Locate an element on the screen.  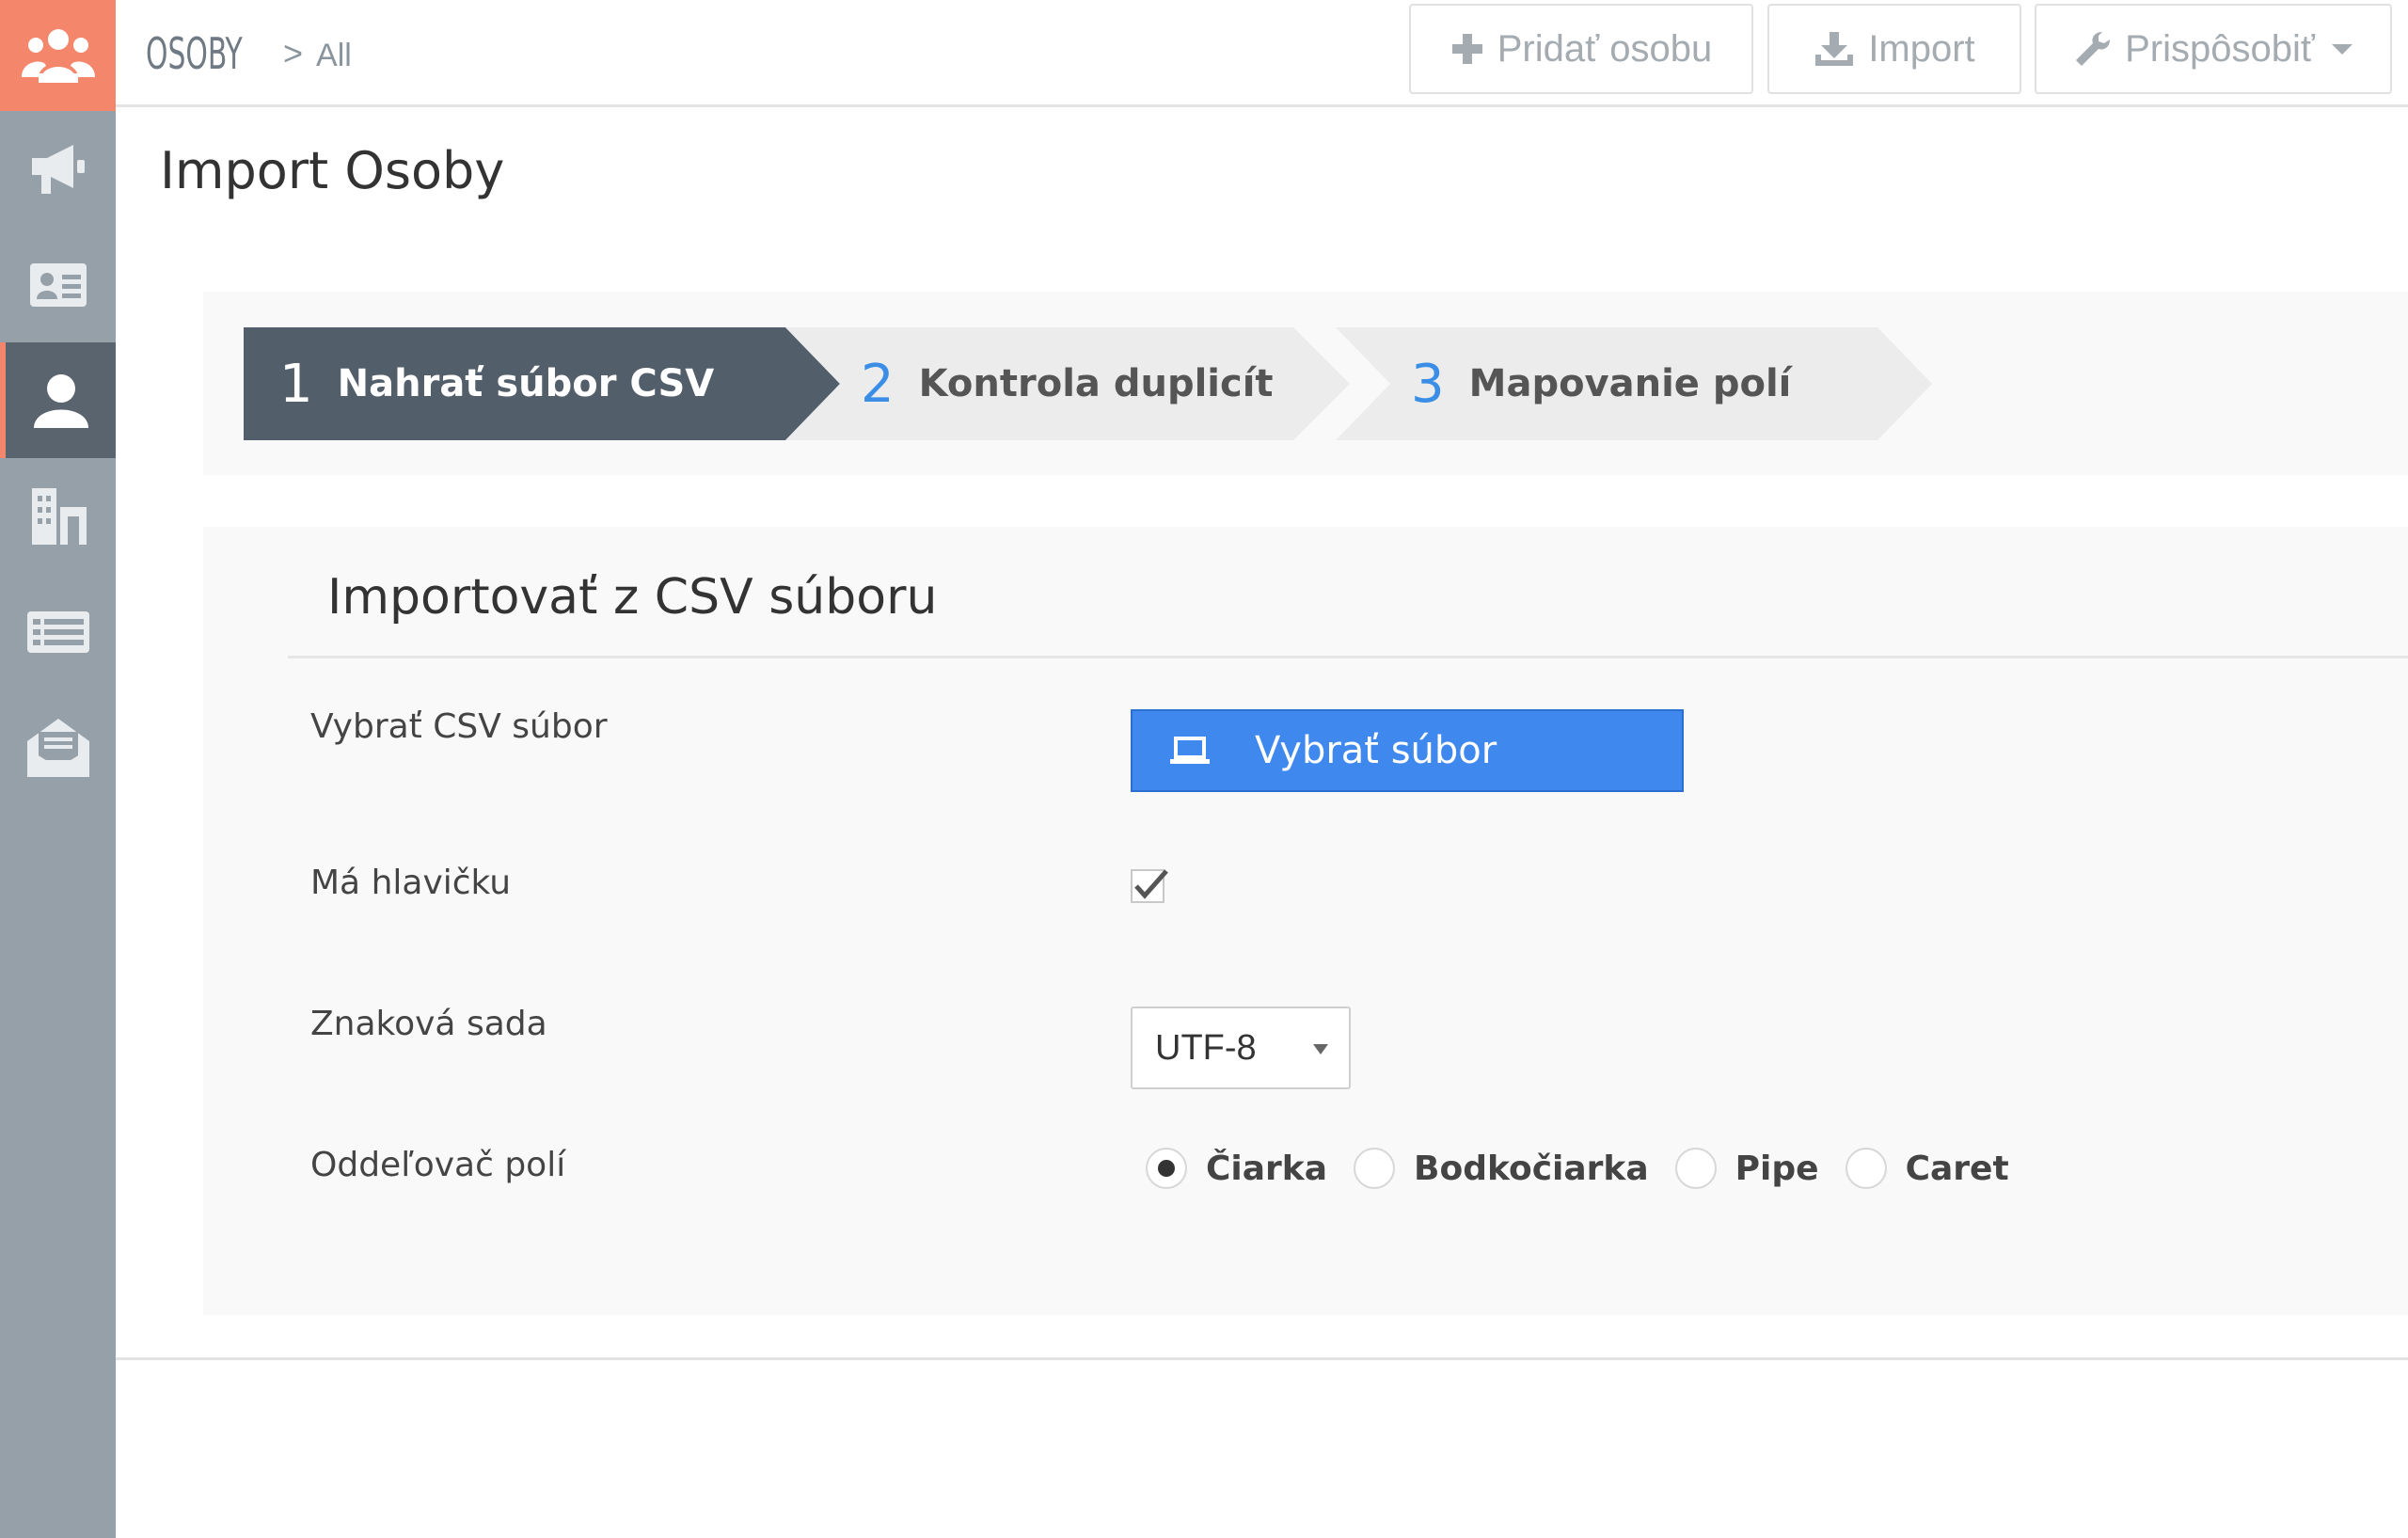
charset-value: UTF-8 is located at coordinates (1206, 1047).